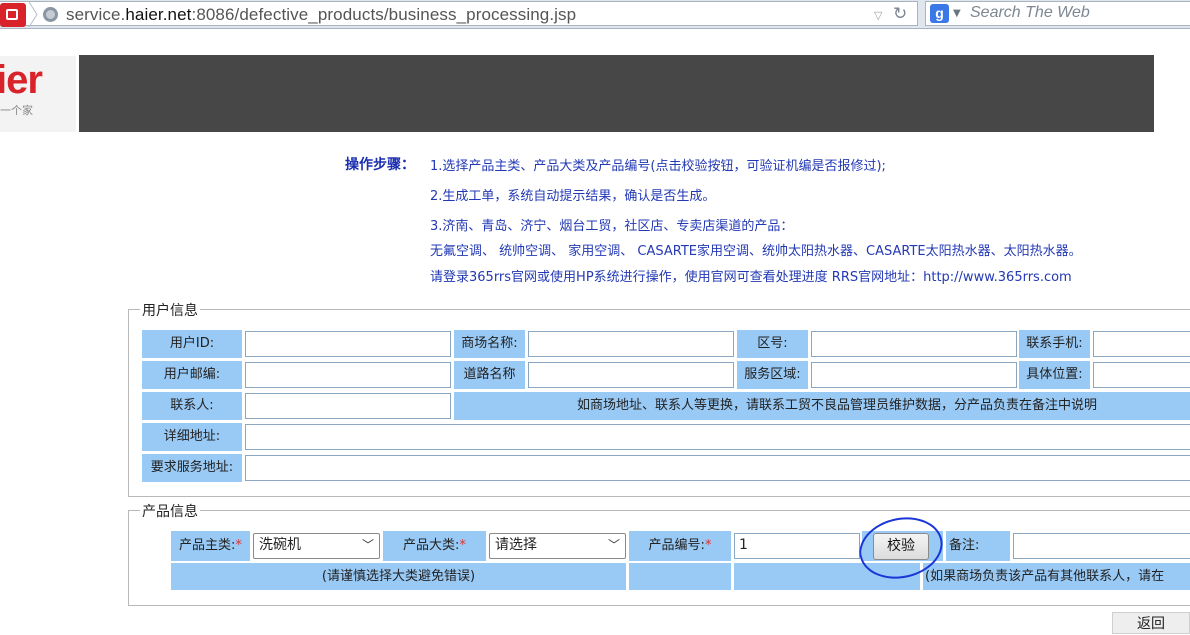 This screenshot has height=635, width=1190. What do you see at coordinates (680, 546) in the screenshot?
I see `label-product-code: 产品编号:*` at bounding box center [680, 546].